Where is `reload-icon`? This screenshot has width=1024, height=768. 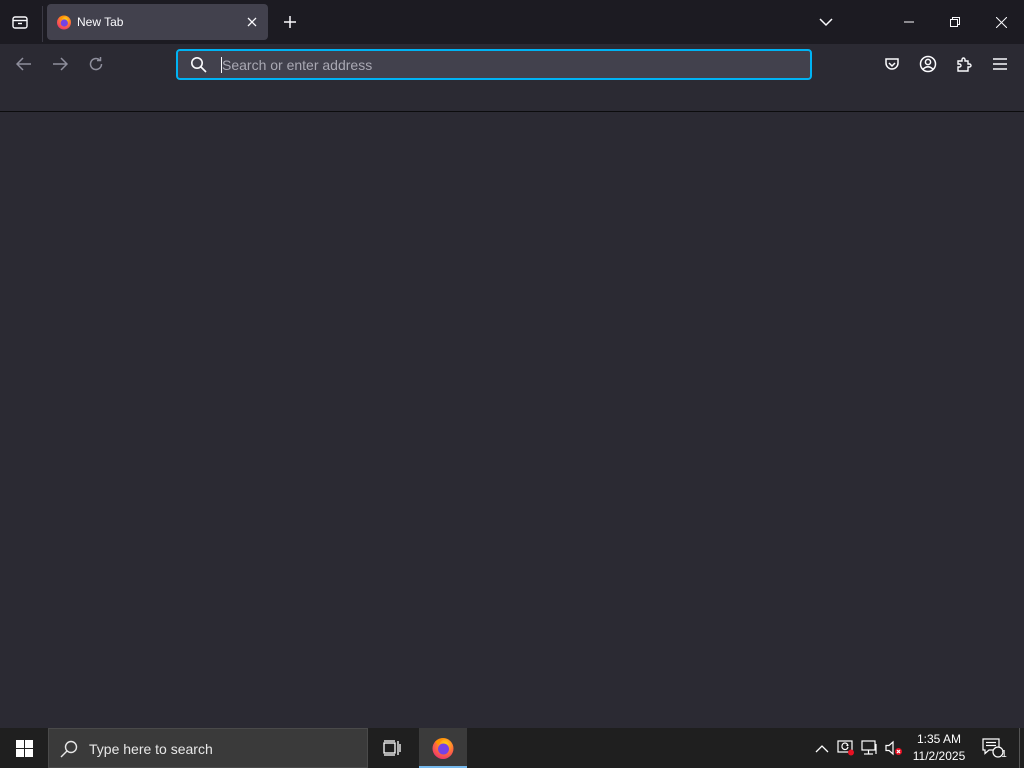 reload-icon is located at coordinates (96, 64).